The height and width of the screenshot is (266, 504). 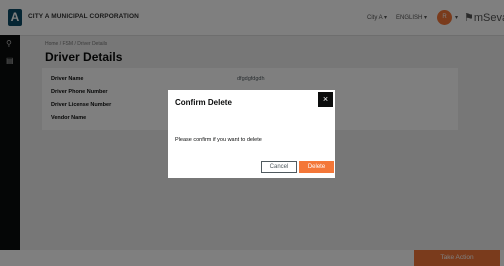 I want to click on delete-button: Delete, so click(x=316, y=167).